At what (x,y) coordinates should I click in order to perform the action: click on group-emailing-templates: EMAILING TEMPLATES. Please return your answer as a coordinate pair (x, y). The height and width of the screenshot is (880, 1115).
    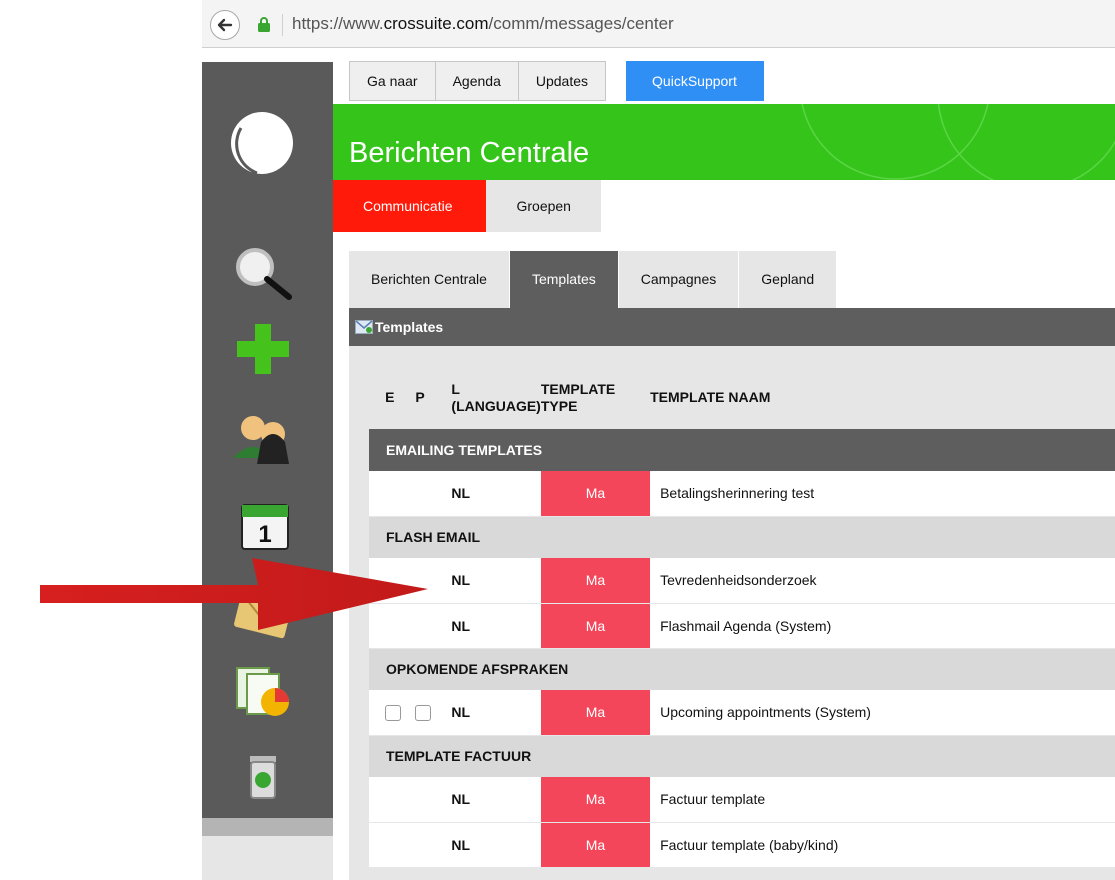
    Looking at the image, I should click on (742, 450).